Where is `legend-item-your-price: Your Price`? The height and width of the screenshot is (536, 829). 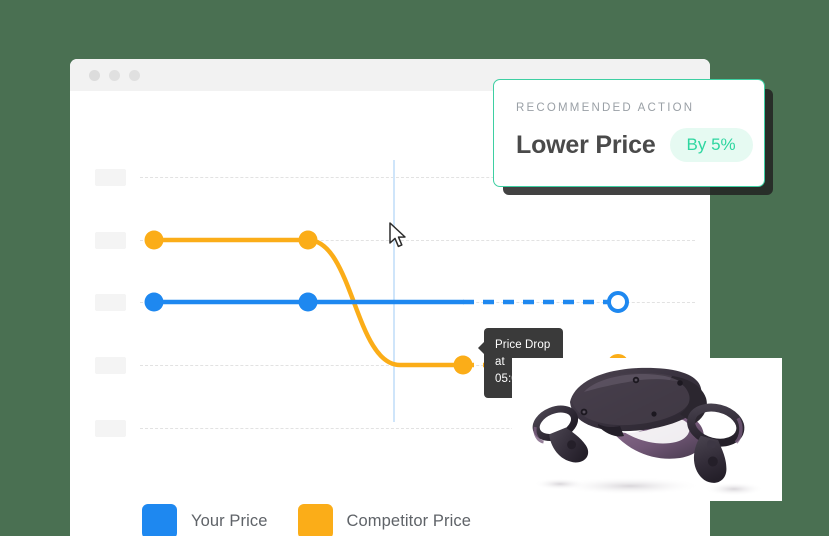
legend-item-your-price: Your Price is located at coordinates (205, 520).